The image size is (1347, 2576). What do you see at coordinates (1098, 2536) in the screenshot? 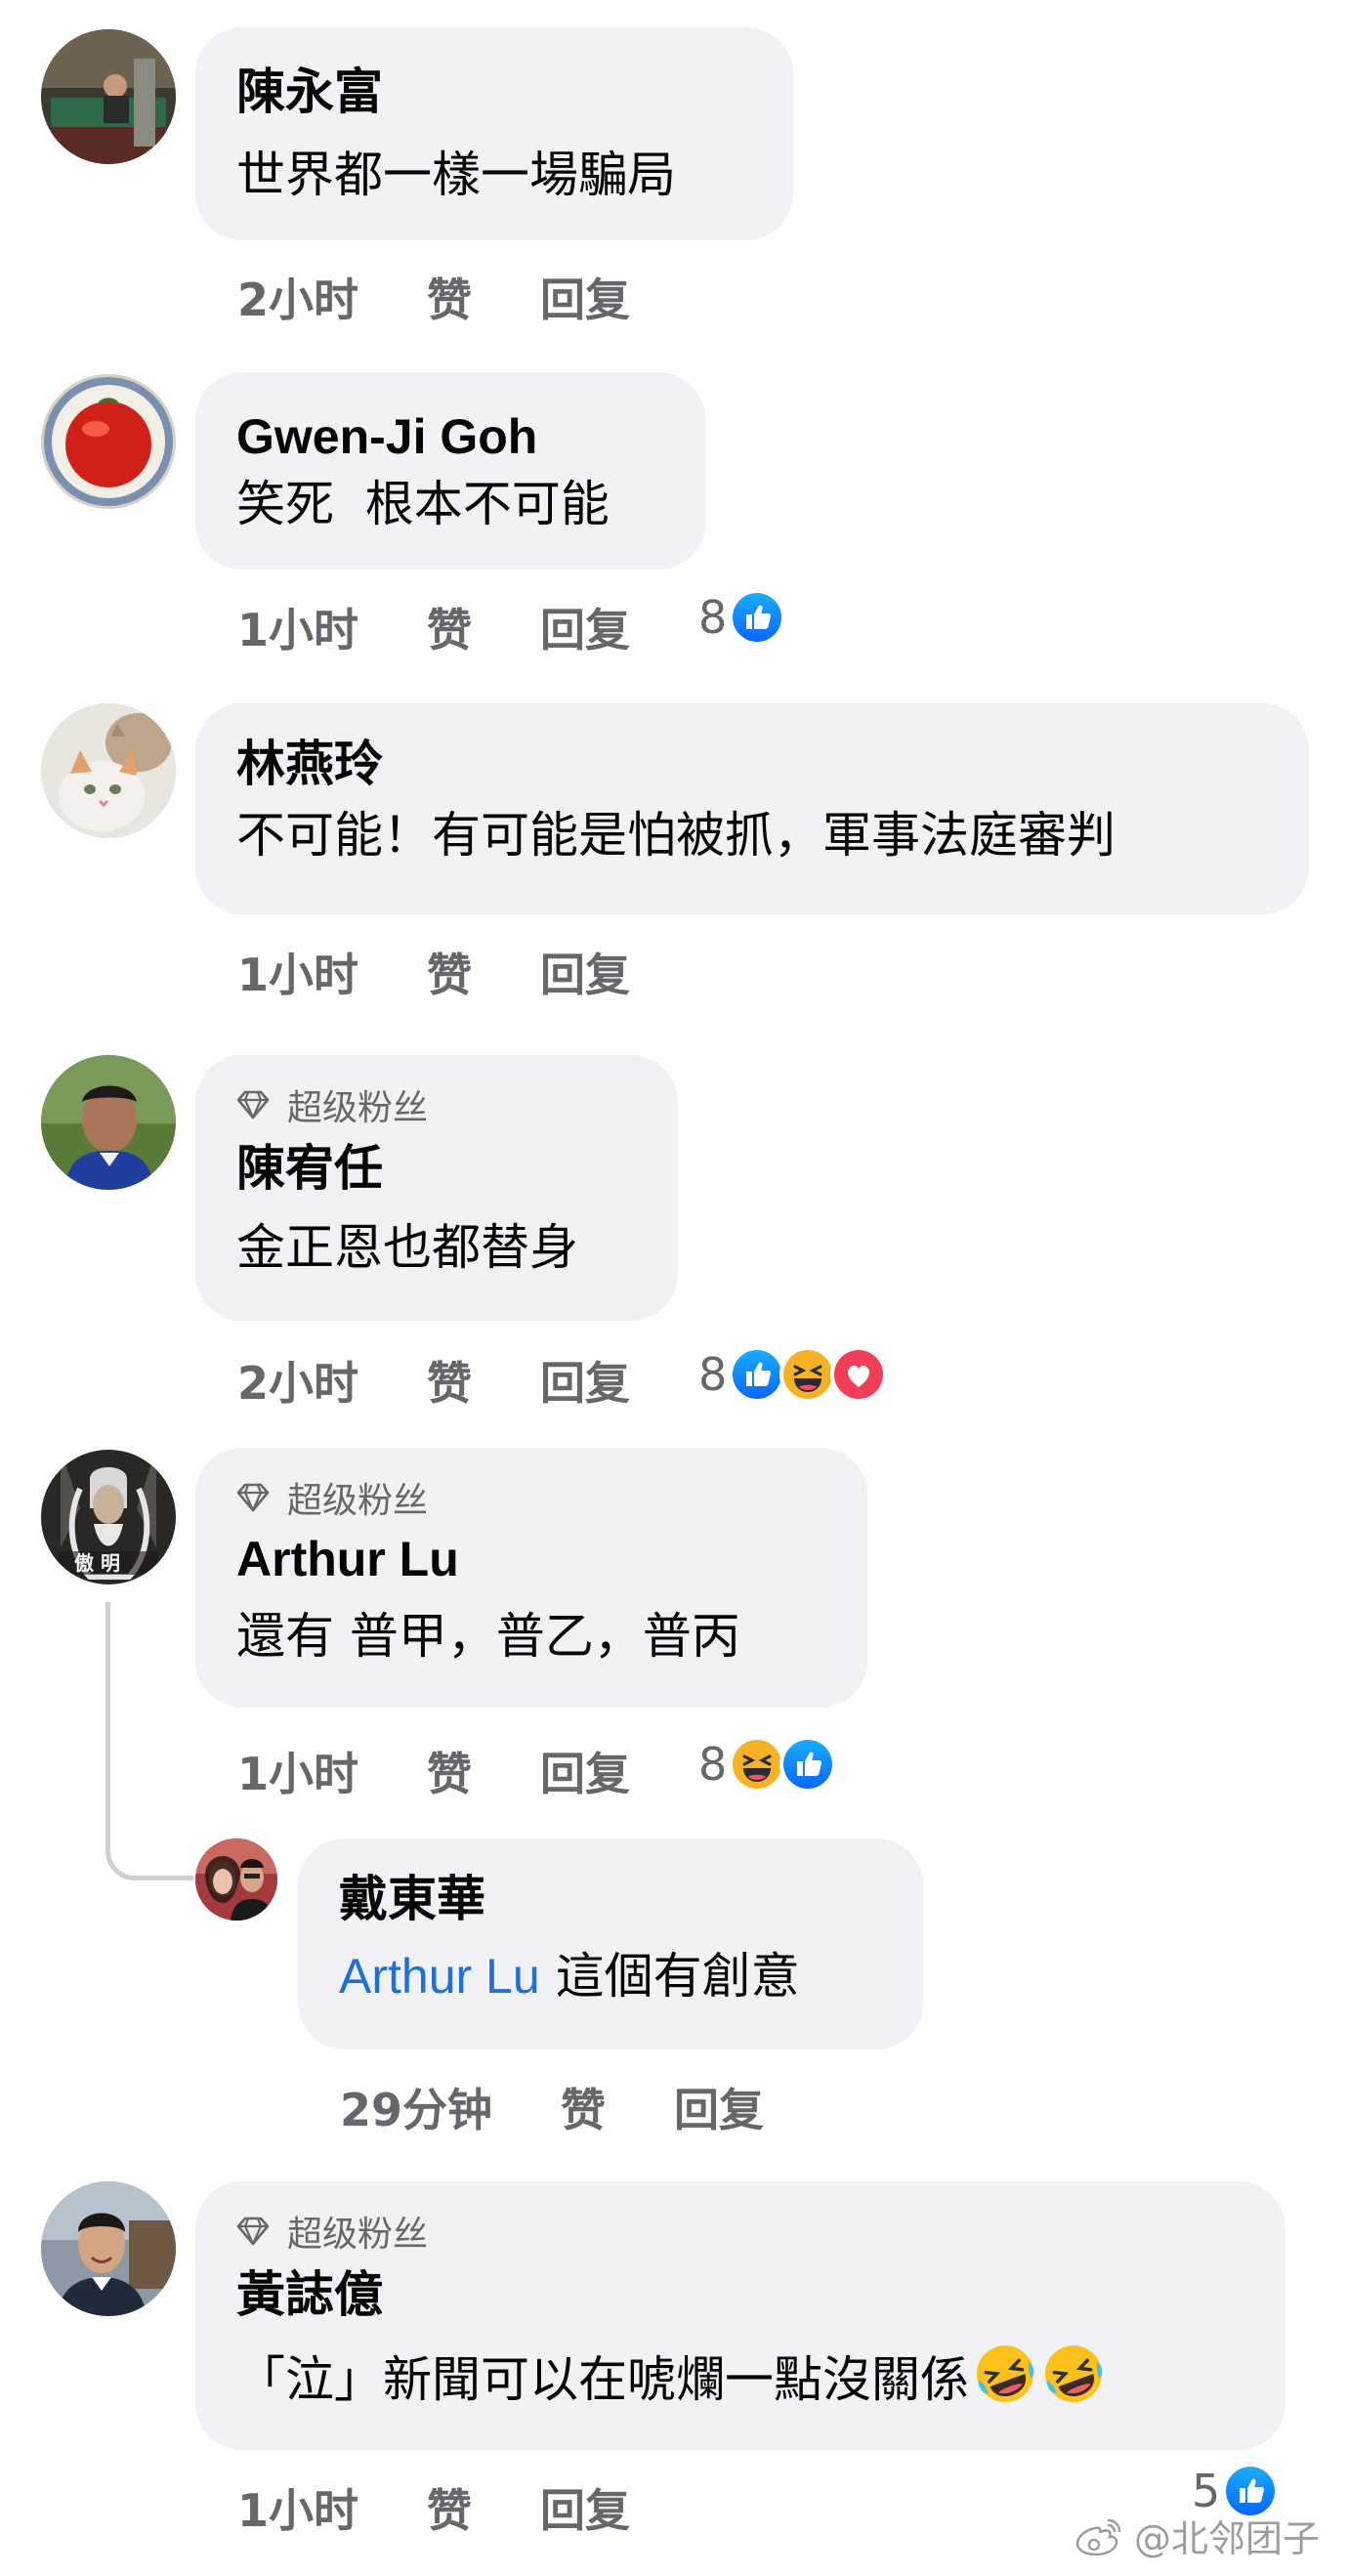
I see `weibo-icon` at bounding box center [1098, 2536].